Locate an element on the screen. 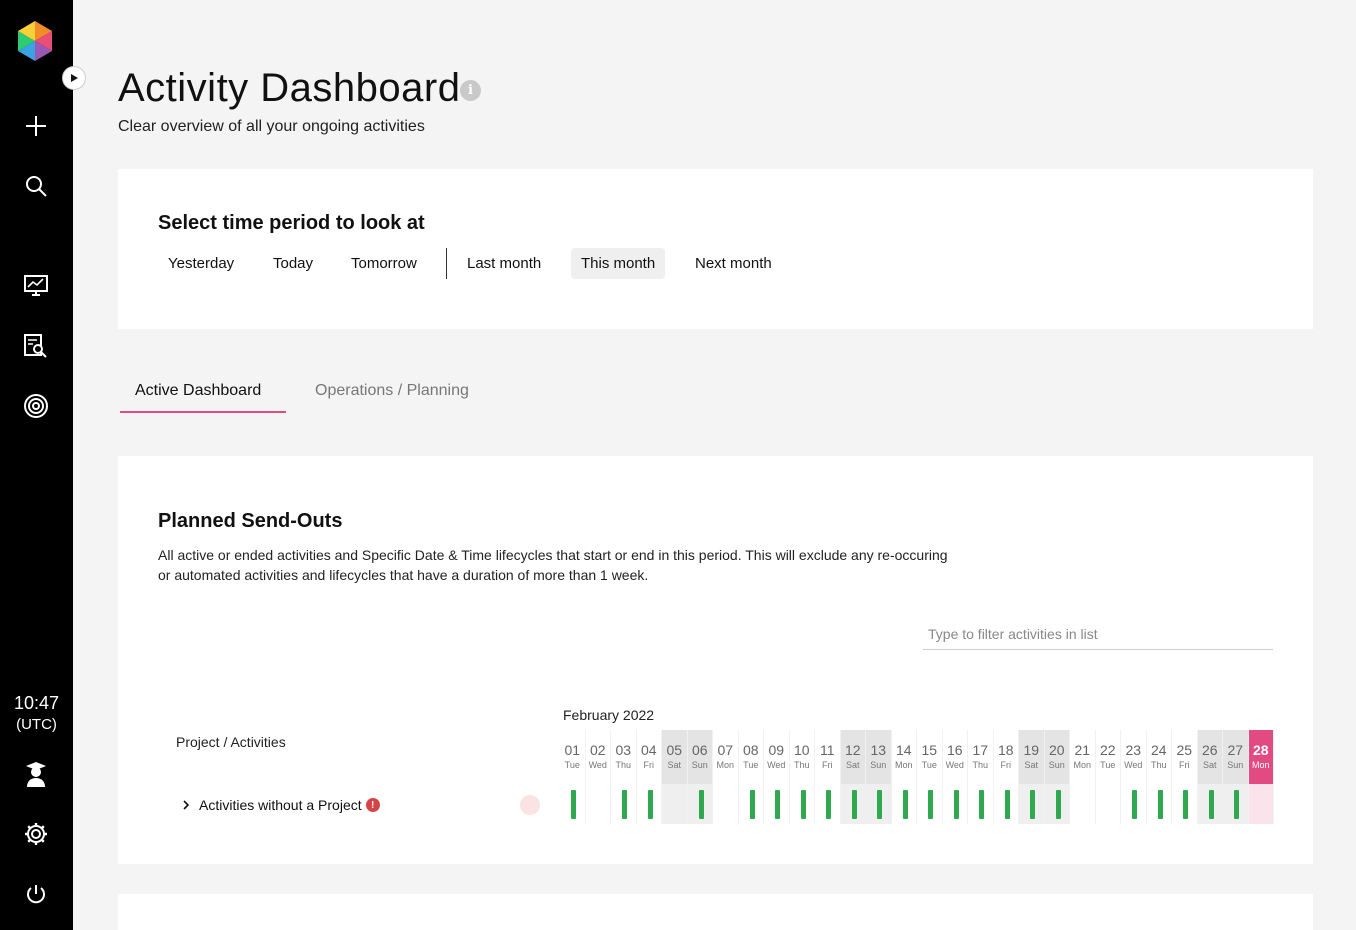  day-column: 26 Sat is located at coordinates (1210, 777).